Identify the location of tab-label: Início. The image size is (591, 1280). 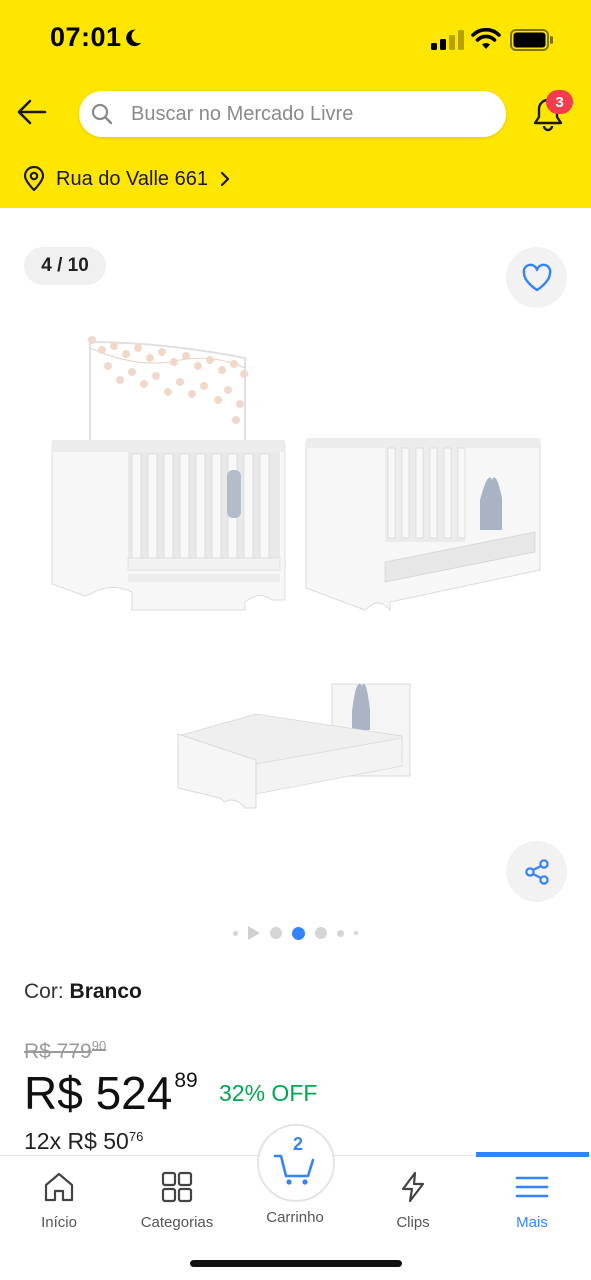
(59, 1222).